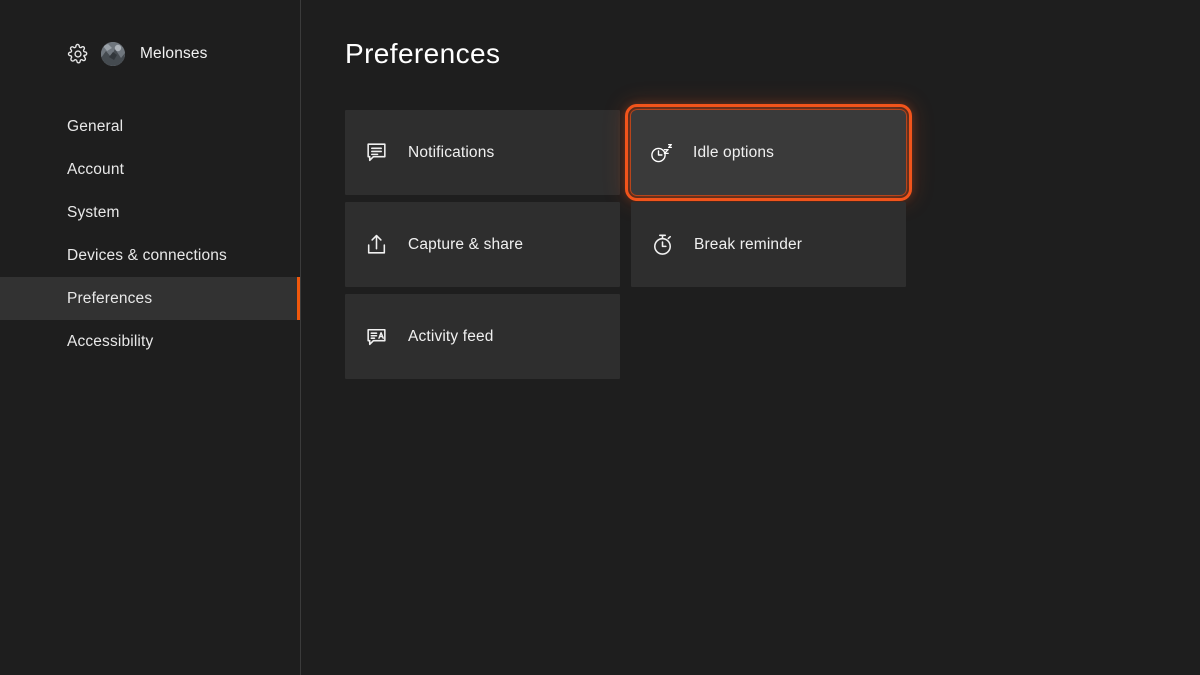 This screenshot has width=1200, height=675. I want to click on tile-idle-options: Idle options, so click(768, 152).